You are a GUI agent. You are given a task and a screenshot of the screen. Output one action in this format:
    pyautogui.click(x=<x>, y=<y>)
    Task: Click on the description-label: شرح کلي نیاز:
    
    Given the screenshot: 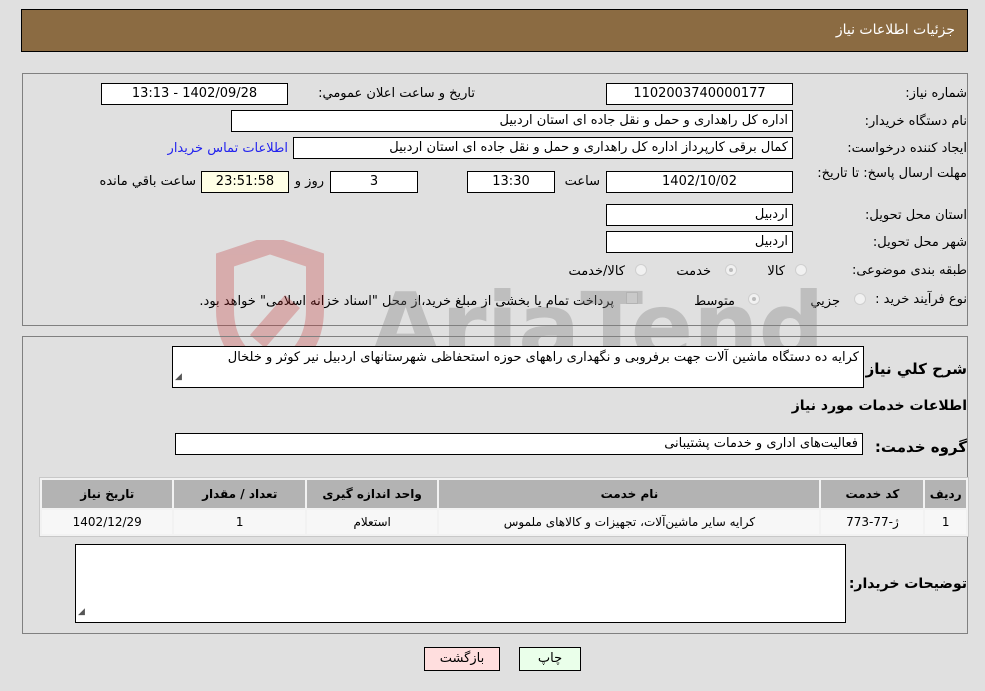 What is the action you would take?
    pyautogui.click(x=913, y=369)
    